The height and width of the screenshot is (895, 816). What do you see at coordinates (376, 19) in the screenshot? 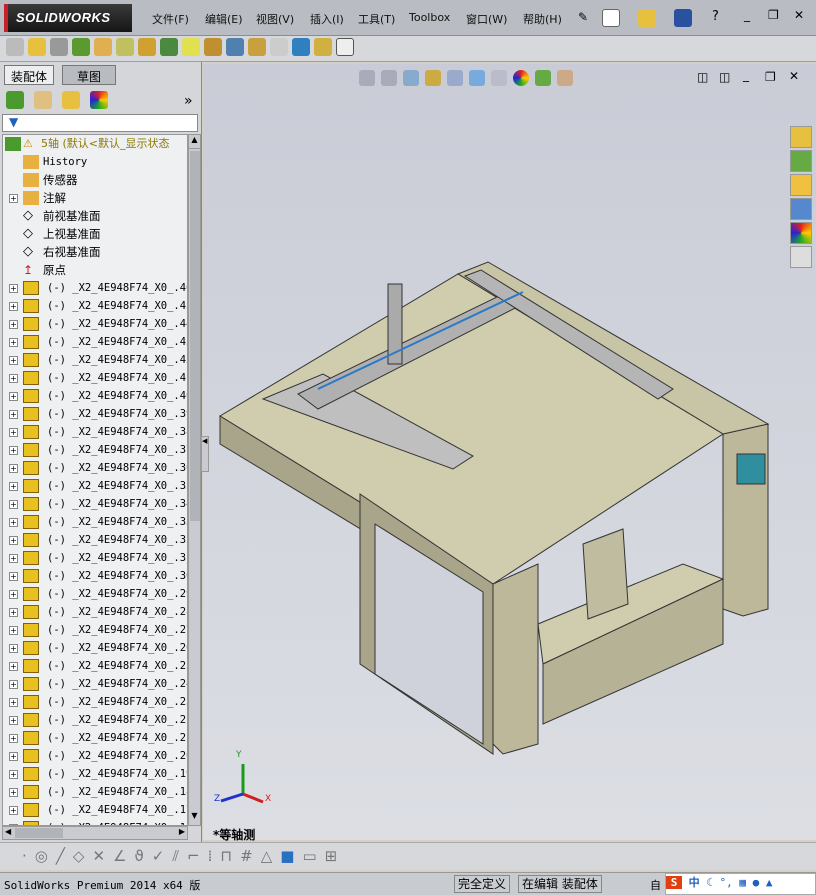
I see `menu-tools: 工具(T)` at bounding box center [376, 19].